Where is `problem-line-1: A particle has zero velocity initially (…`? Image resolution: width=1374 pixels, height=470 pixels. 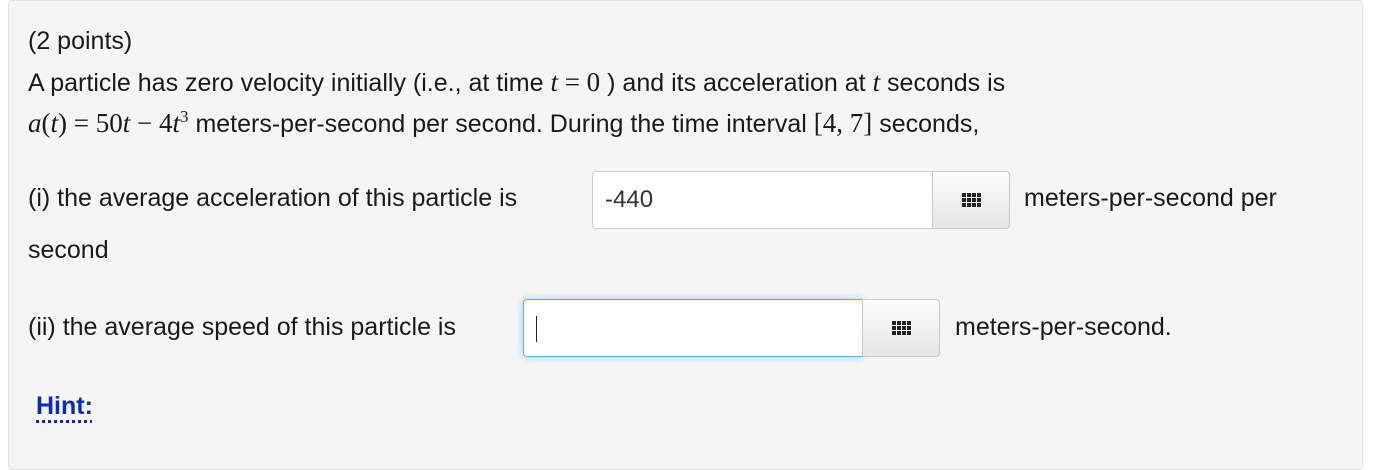 problem-line-1: A particle has zero velocity initially (… is located at coordinates (516, 82).